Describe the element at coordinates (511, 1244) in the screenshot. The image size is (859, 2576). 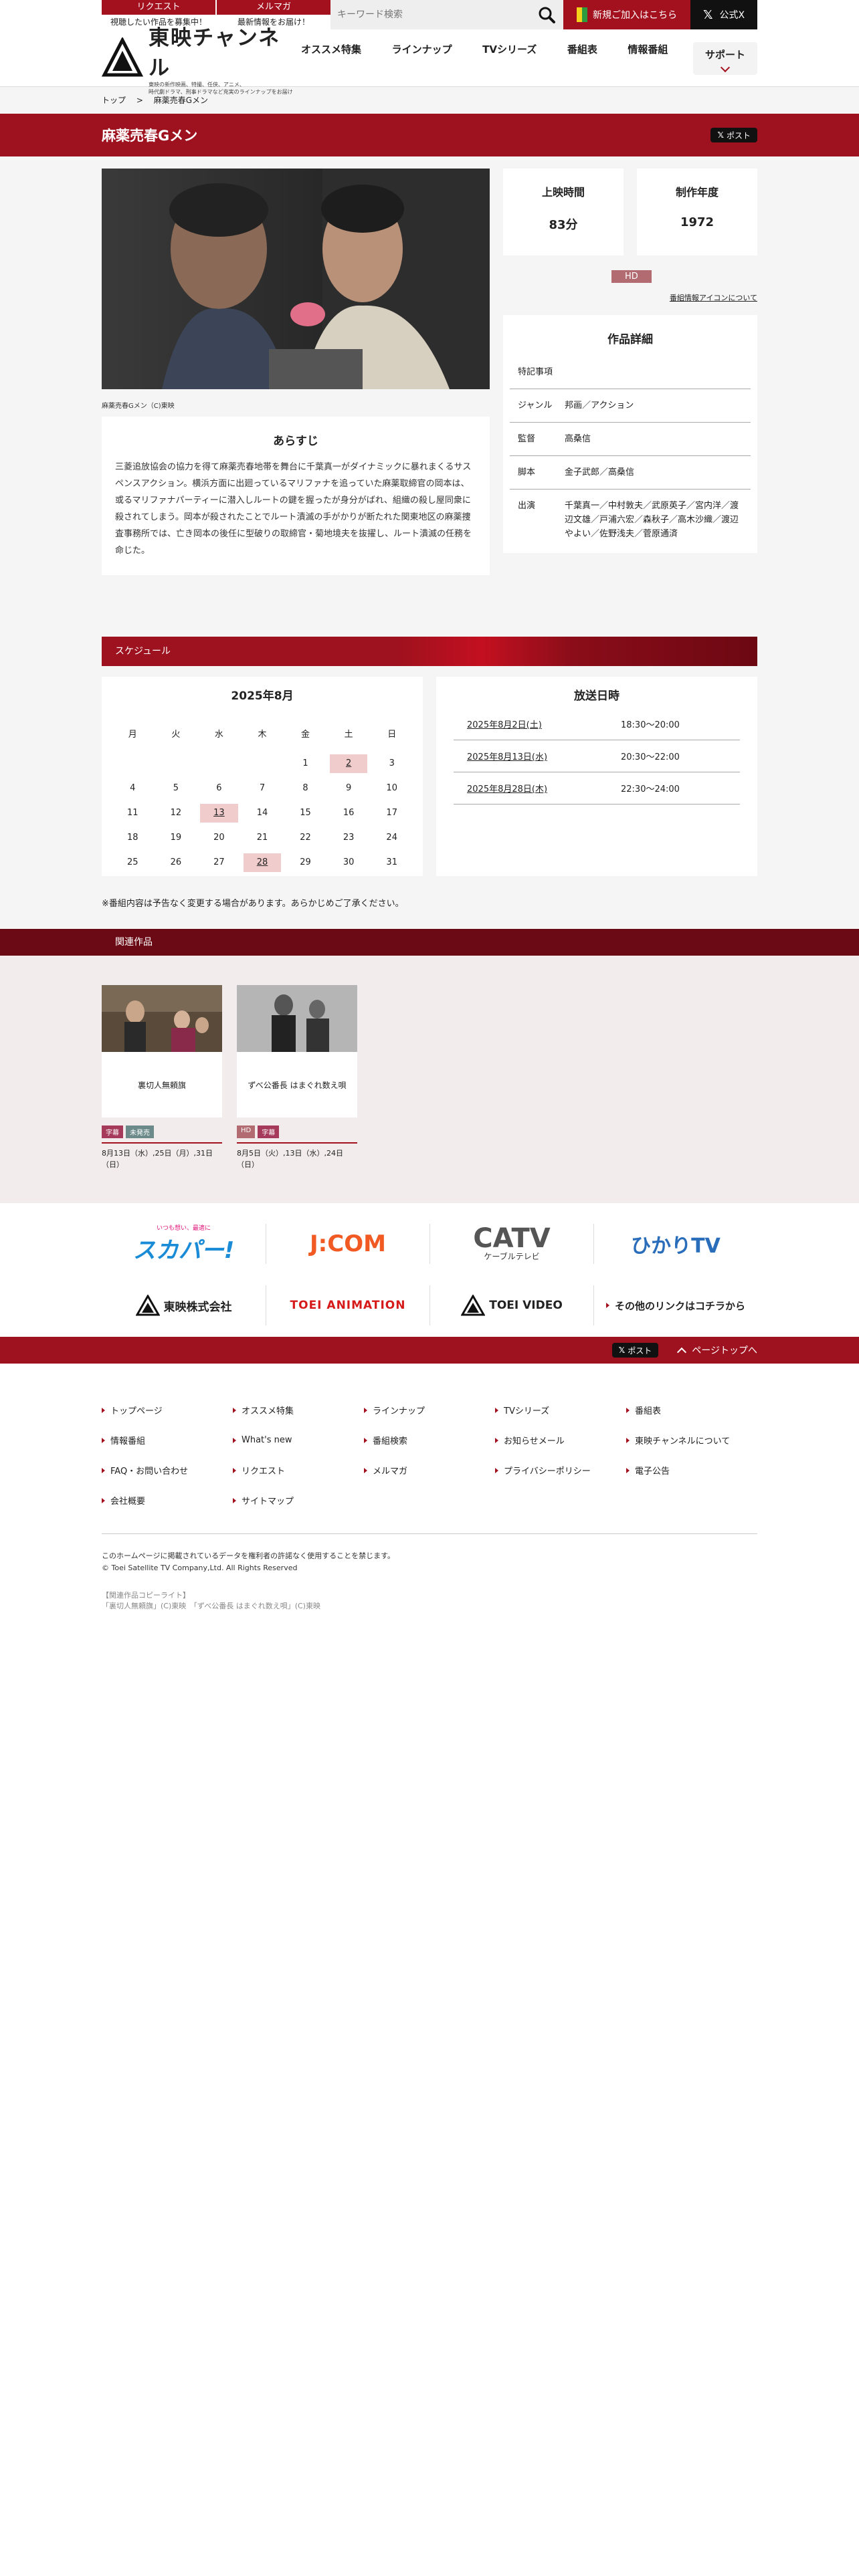
I see `catv-link: CATV ケーブルテレビ` at that location.